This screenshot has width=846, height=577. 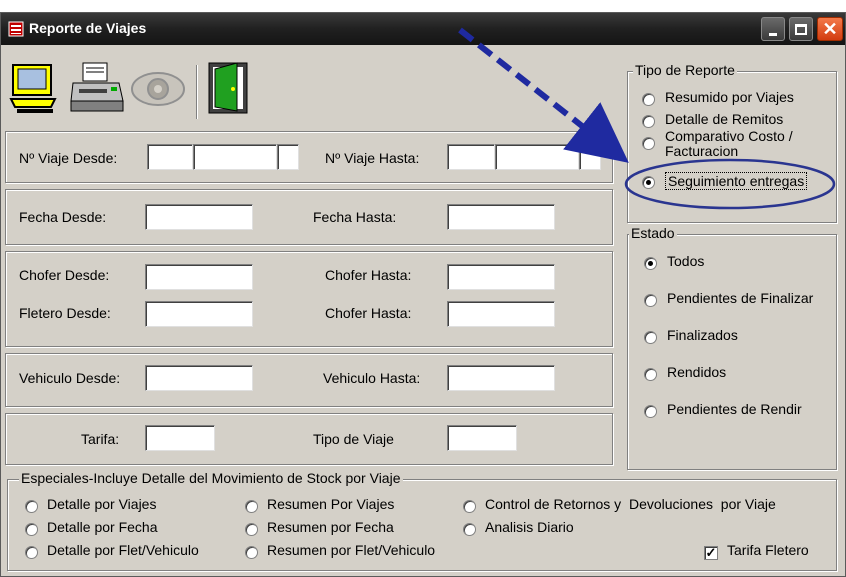 What do you see at coordinates (180, 438) in the screenshot?
I see `tarifa-field` at bounding box center [180, 438].